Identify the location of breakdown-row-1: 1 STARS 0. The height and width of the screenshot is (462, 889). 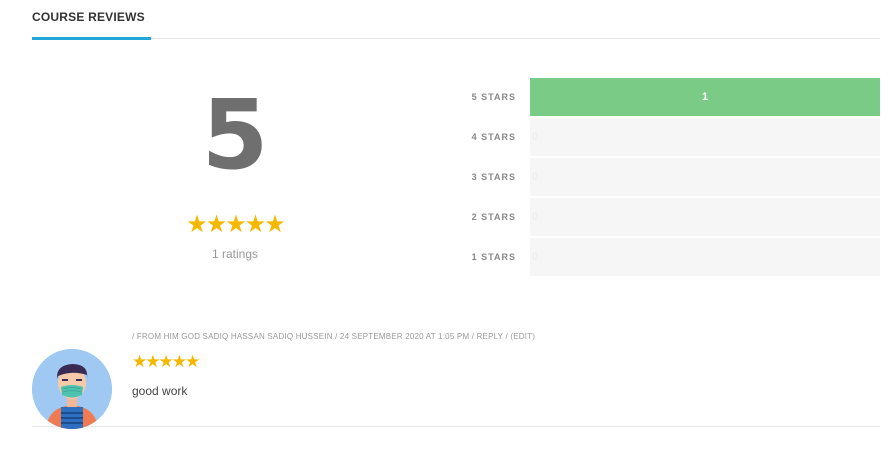
(670, 258).